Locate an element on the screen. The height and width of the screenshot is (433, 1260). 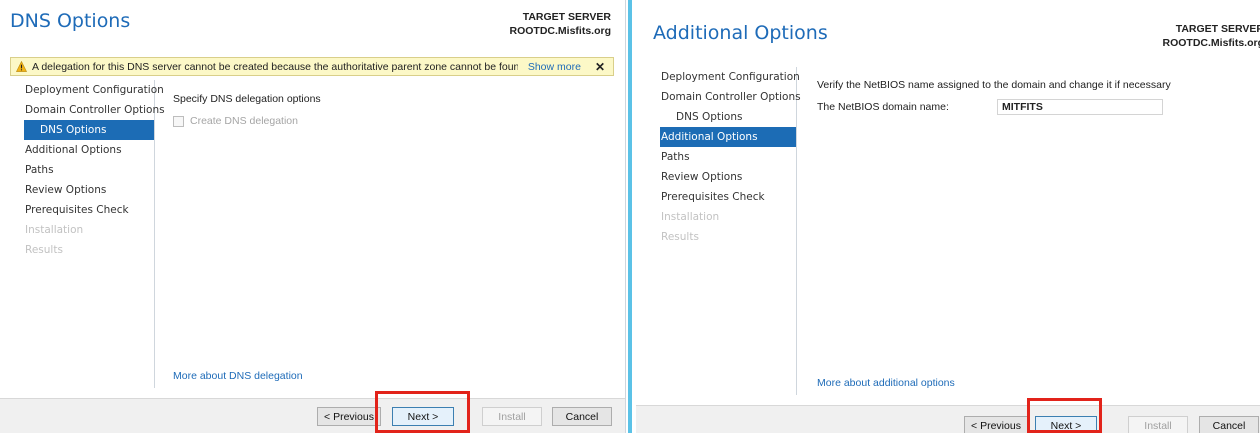
netbios-row: The NetBIOS domain name: MITFITS is located at coordinates (994, 107).